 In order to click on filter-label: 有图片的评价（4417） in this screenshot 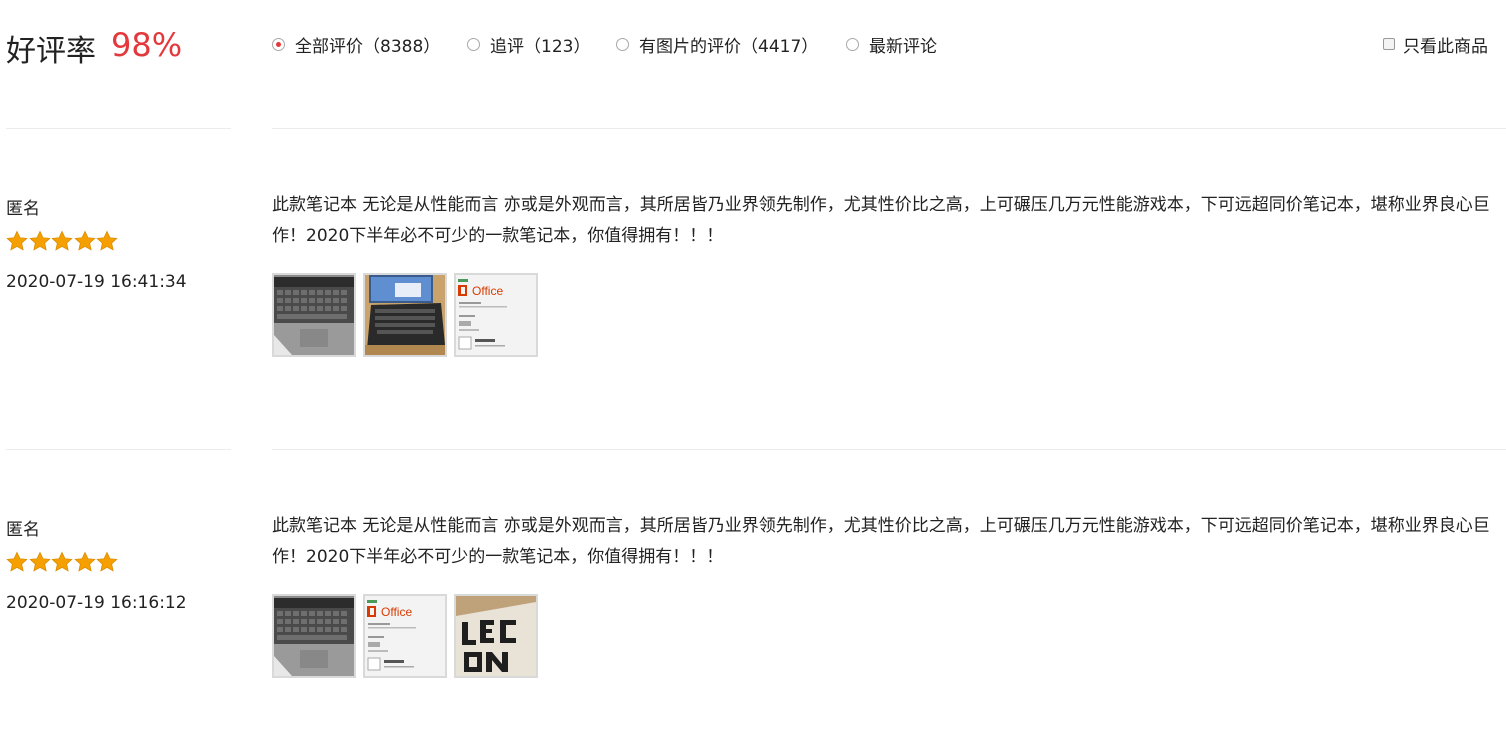, I will do `click(729, 46)`.